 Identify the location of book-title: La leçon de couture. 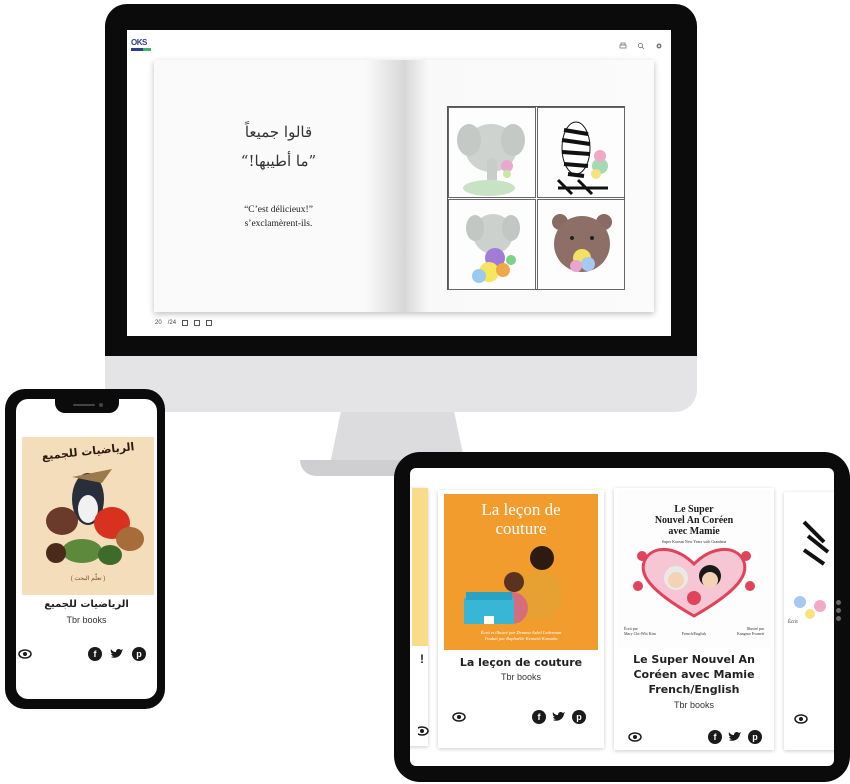
(521, 662).